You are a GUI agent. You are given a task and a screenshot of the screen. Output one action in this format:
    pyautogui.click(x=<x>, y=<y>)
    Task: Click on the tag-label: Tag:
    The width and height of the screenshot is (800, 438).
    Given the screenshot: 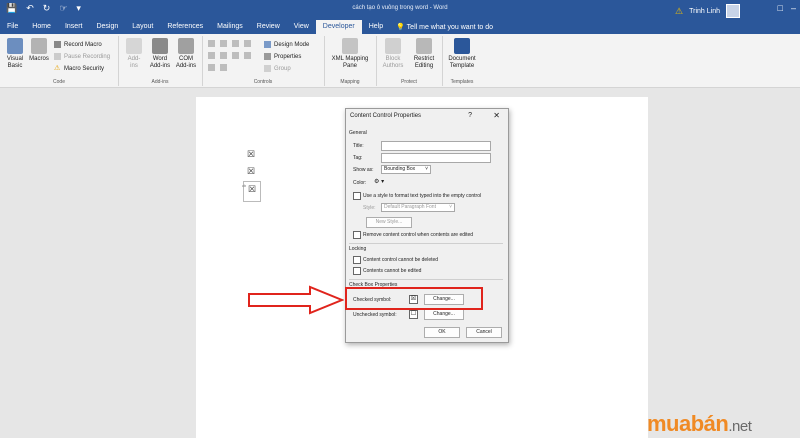 What is the action you would take?
    pyautogui.click(x=358, y=158)
    